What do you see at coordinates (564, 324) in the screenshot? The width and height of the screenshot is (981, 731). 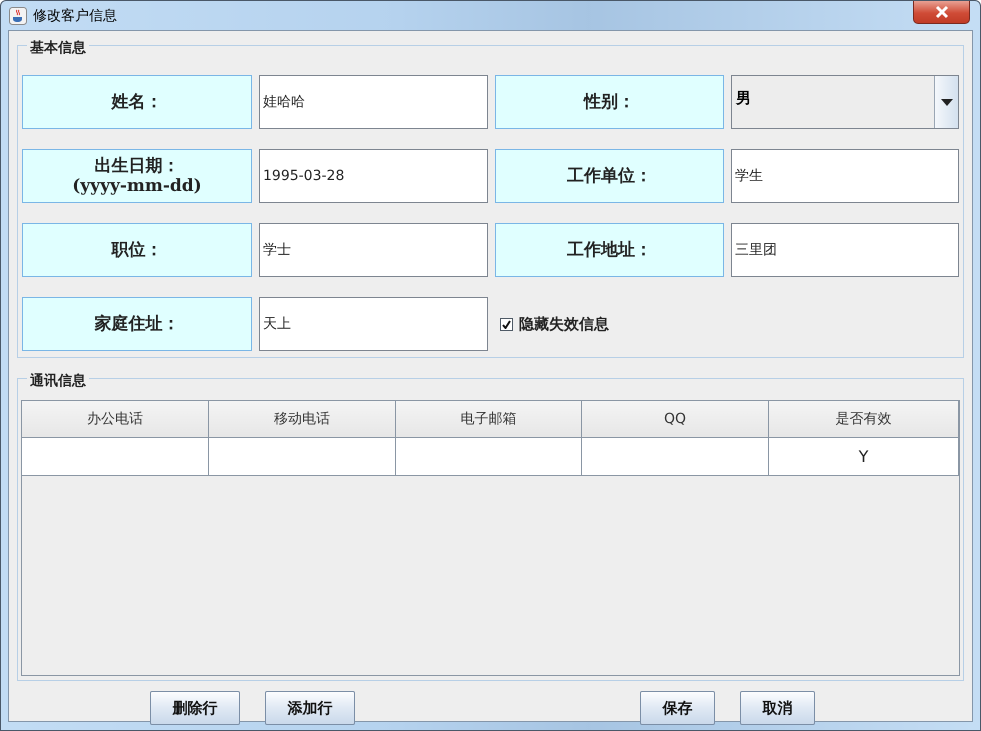 I see `checkbox-label: 隐藏失效信息` at bounding box center [564, 324].